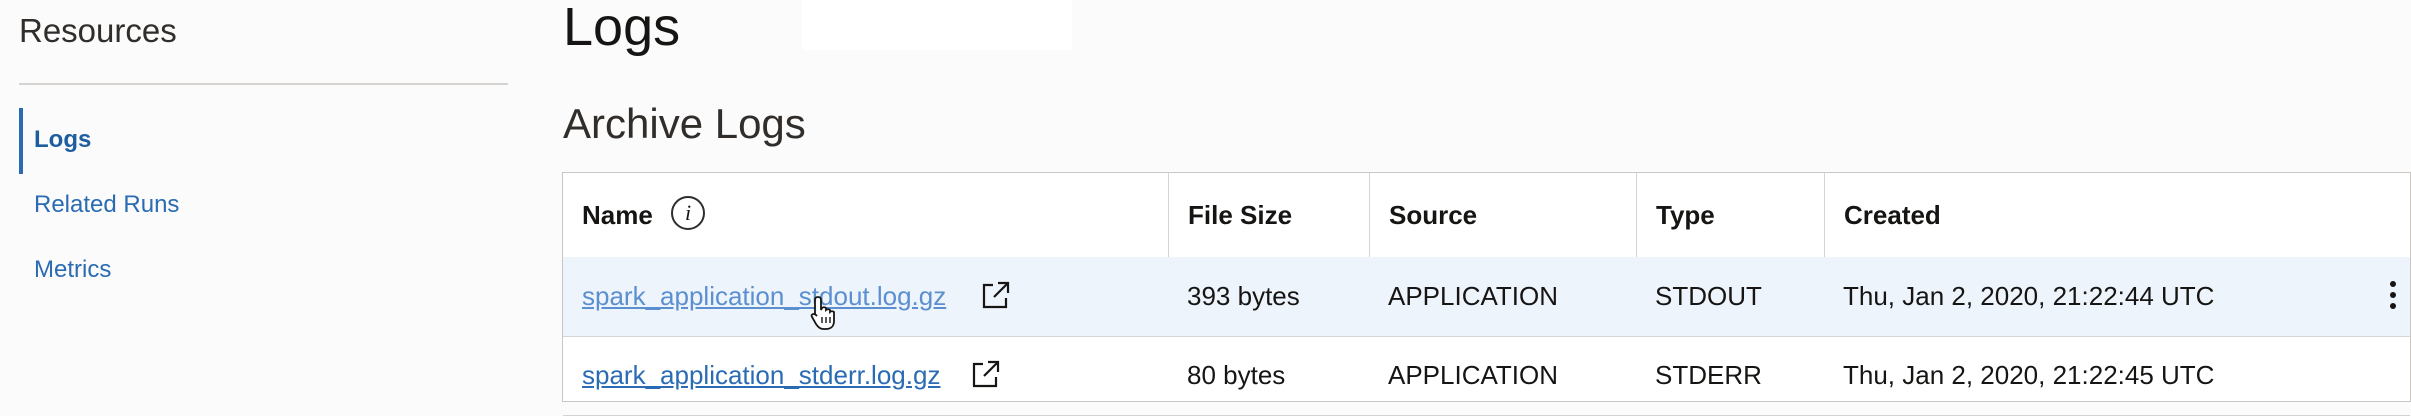 This screenshot has width=2411, height=416. Describe the element at coordinates (1708, 296) in the screenshot. I see `type-cell: STDOUT` at that location.